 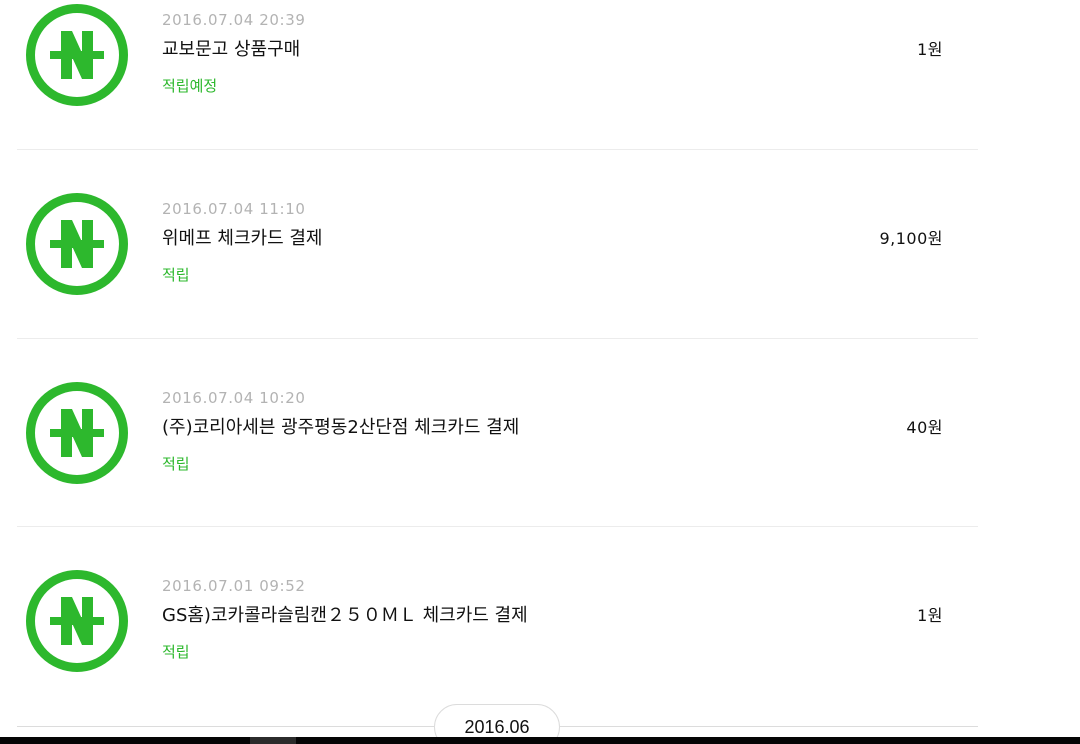 What do you see at coordinates (924, 427) in the screenshot?
I see `transaction-amount: 40원` at bounding box center [924, 427].